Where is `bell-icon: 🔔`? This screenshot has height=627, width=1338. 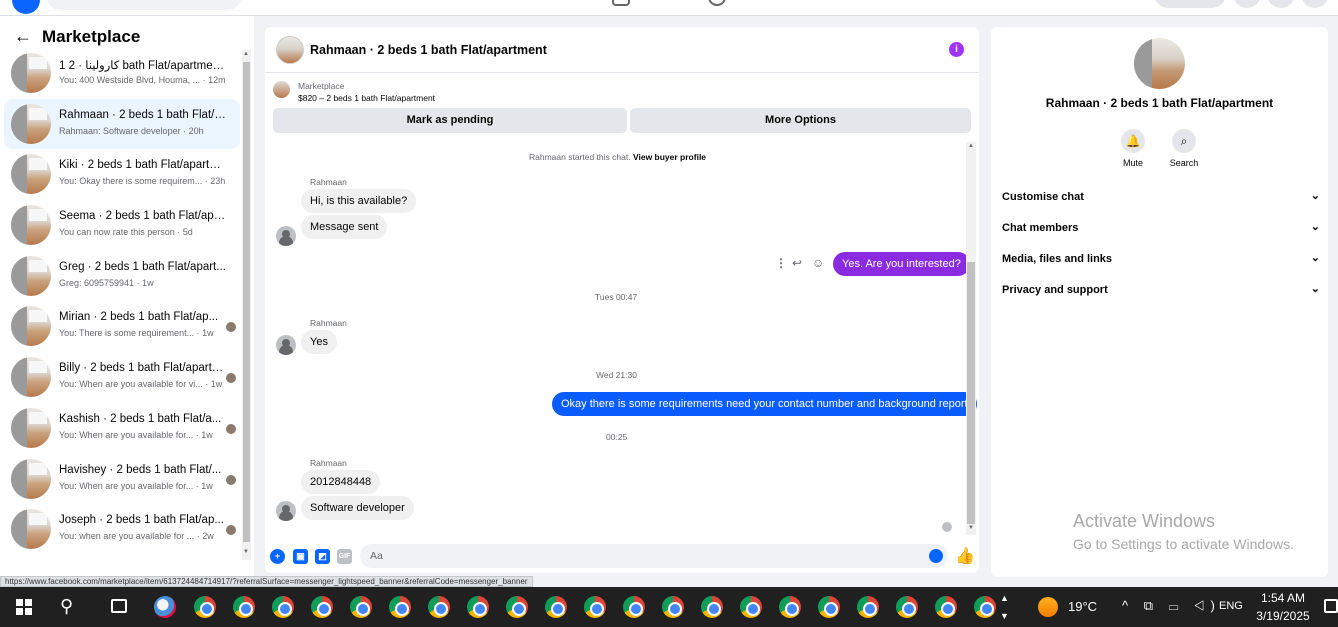
bell-icon: 🔔 is located at coordinates (1133, 141).